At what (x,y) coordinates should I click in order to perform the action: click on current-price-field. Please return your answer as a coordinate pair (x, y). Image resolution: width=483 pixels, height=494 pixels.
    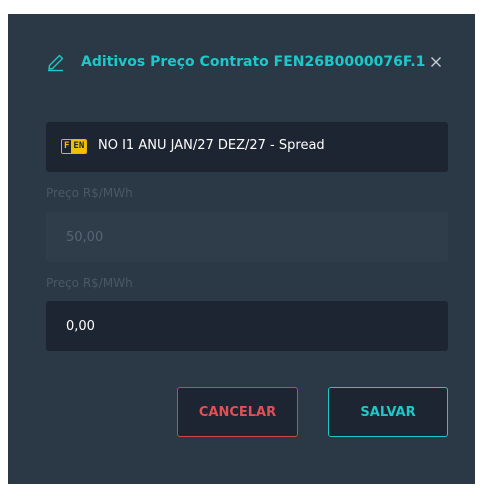
    Looking at the image, I should click on (247, 237).